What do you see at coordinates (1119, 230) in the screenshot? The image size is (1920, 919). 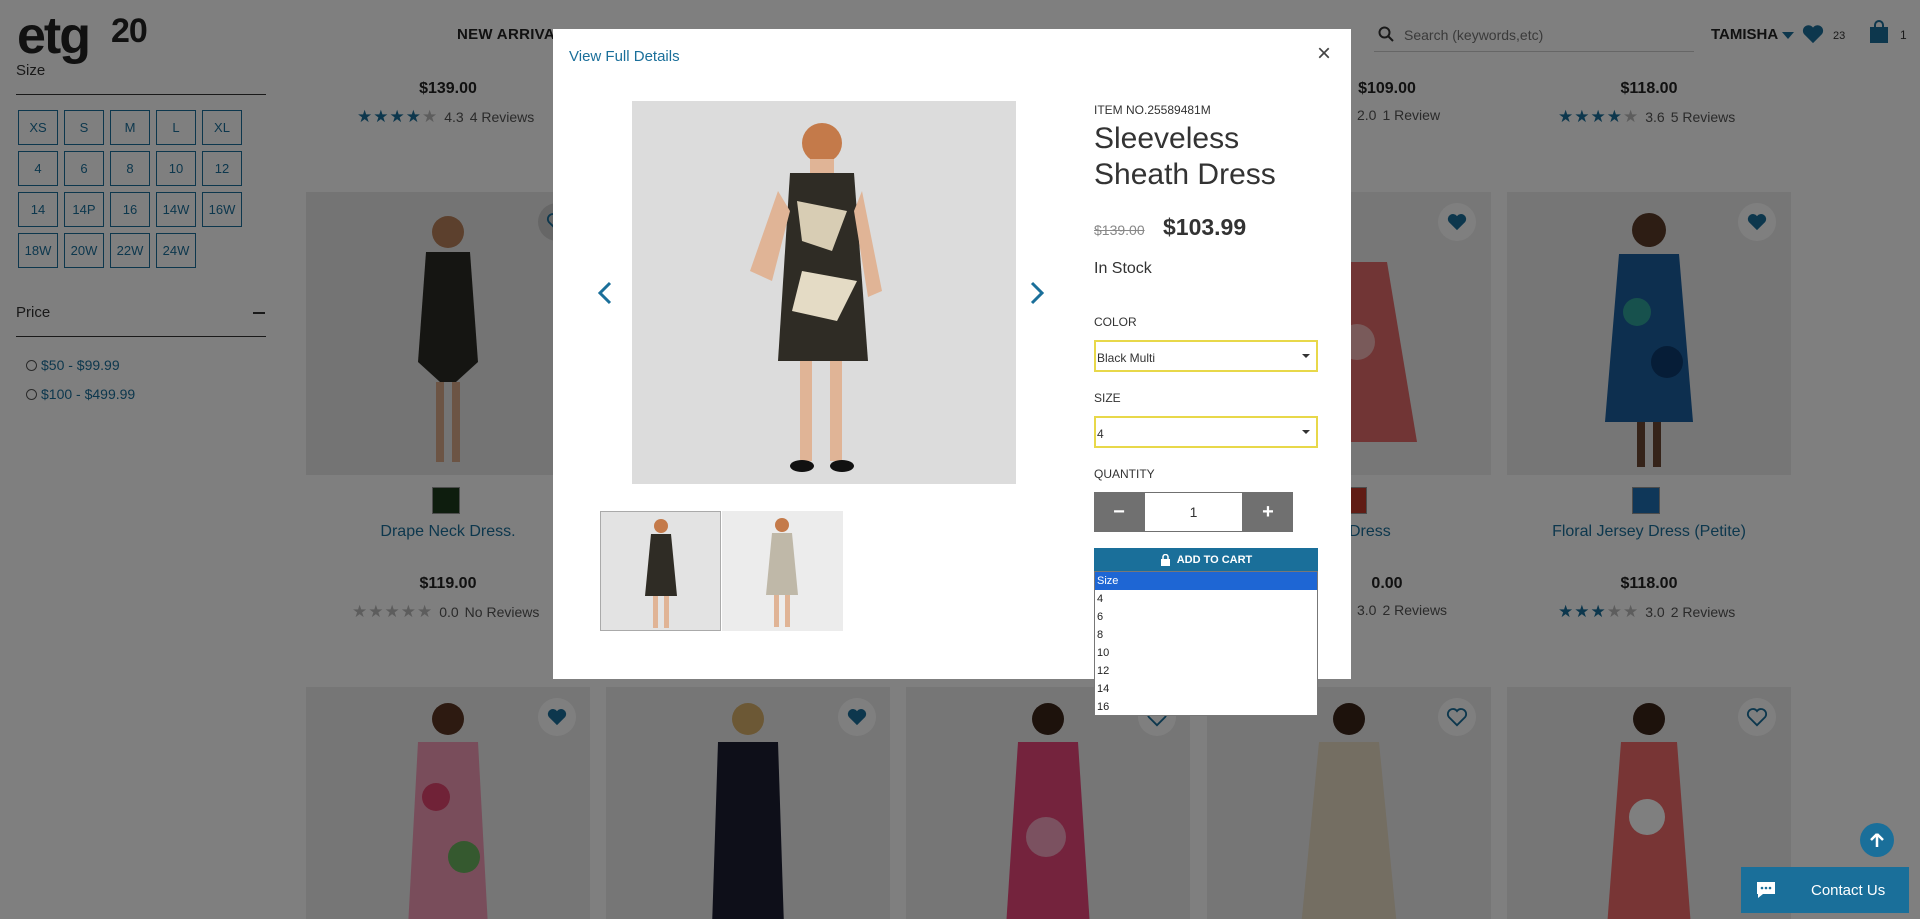 I see `original-price: $139.00` at bounding box center [1119, 230].